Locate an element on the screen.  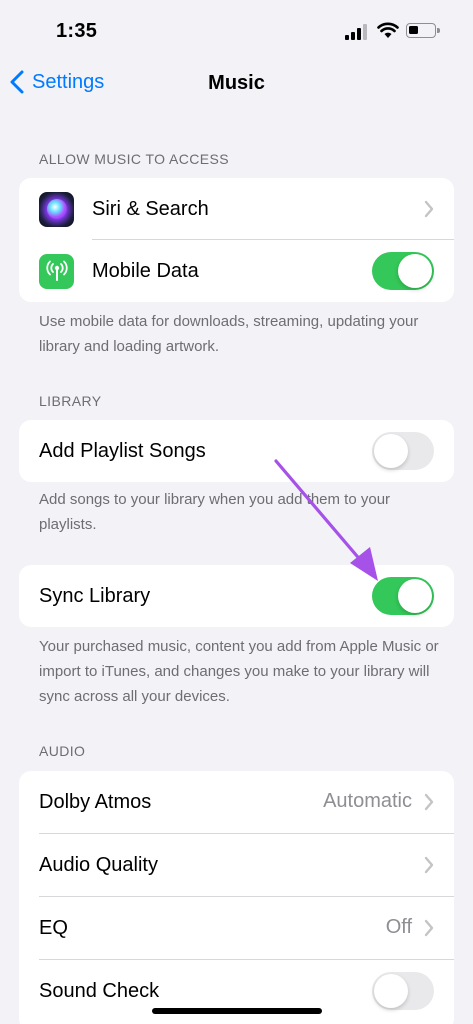
row-value: Off is located at coordinates (398, 927).